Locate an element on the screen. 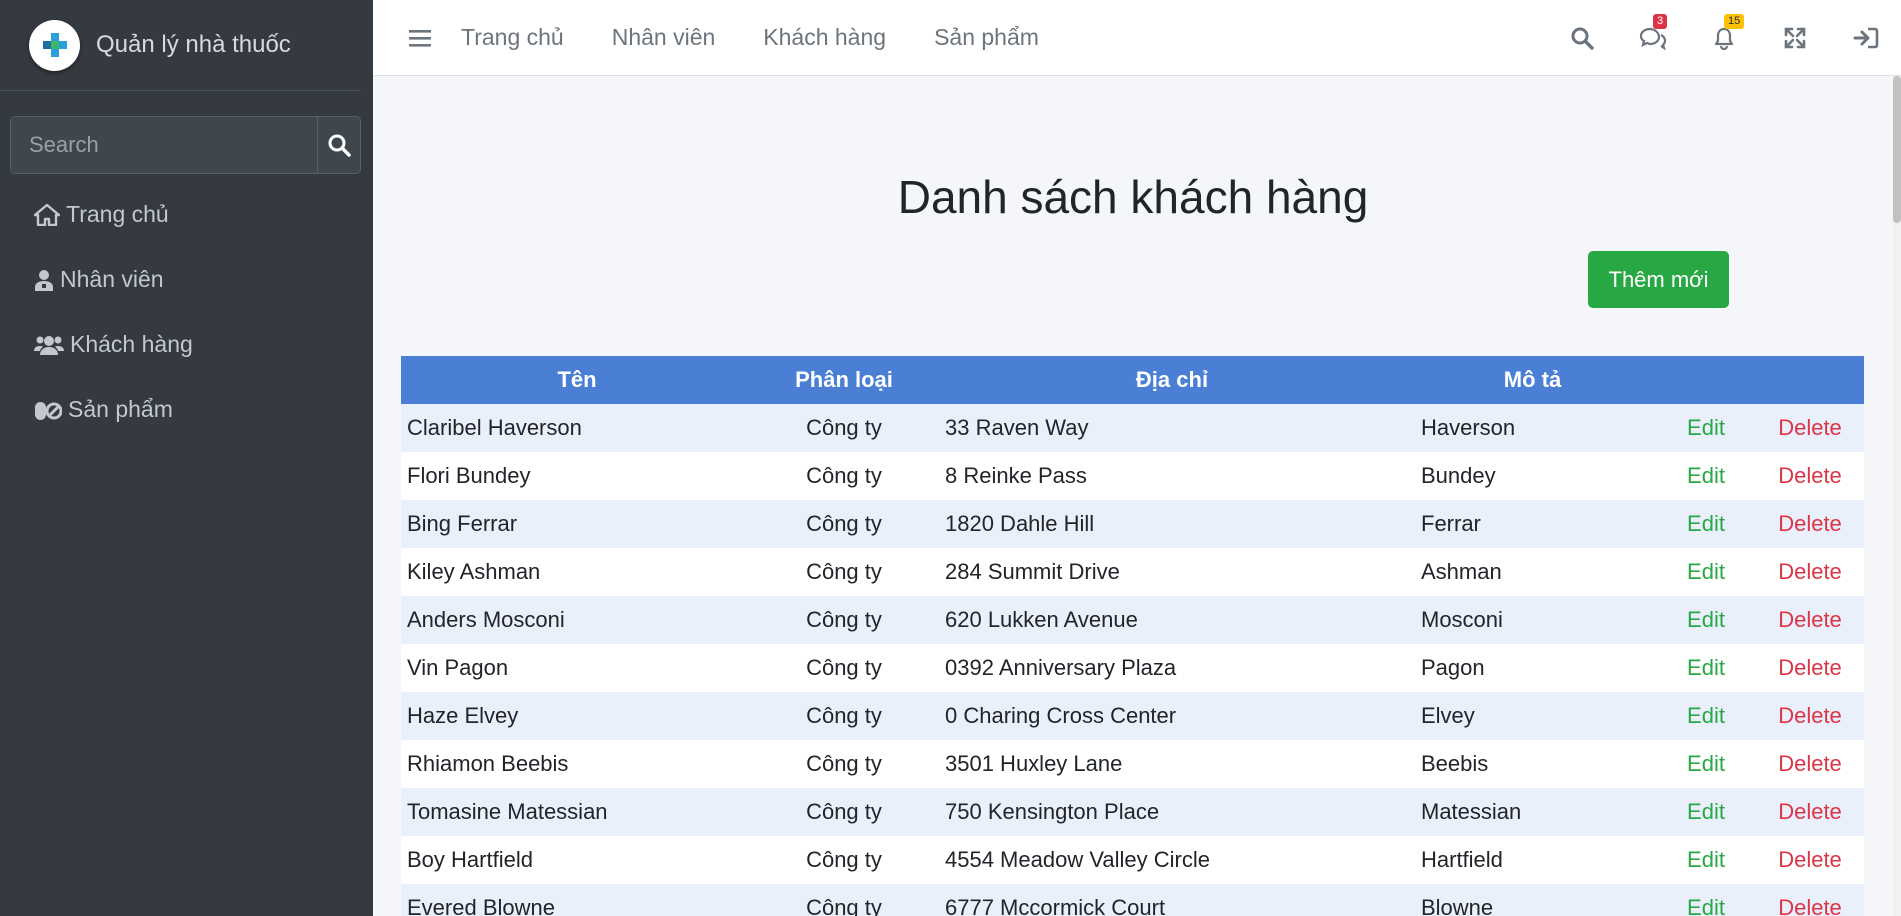  sidebar-item-khach-hang: Khách hàng is located at coordinates (186, 344).